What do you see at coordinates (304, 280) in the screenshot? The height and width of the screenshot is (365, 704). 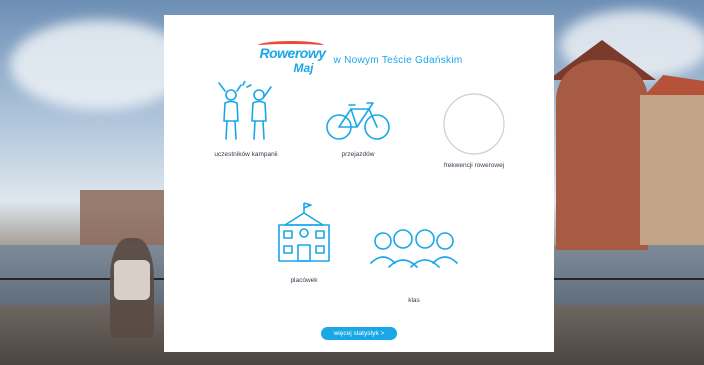 I see `schools-label: placówek` at bounding box center [304, 280].